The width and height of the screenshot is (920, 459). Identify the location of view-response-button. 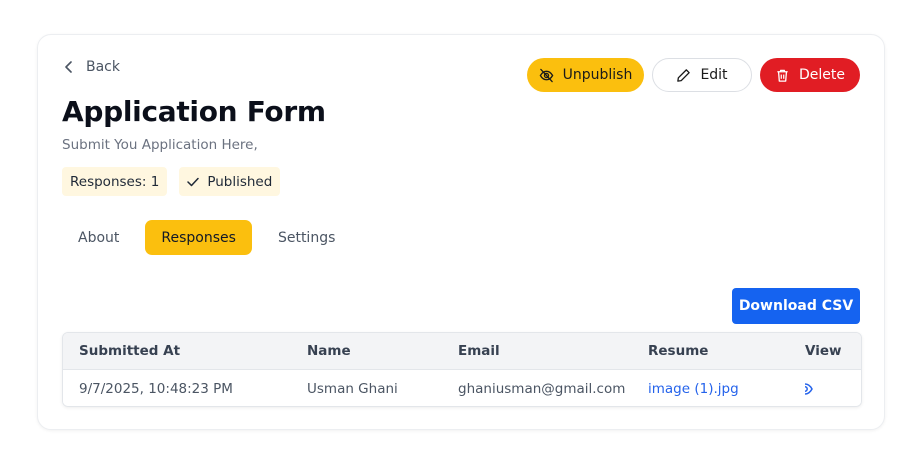
(809, 388).